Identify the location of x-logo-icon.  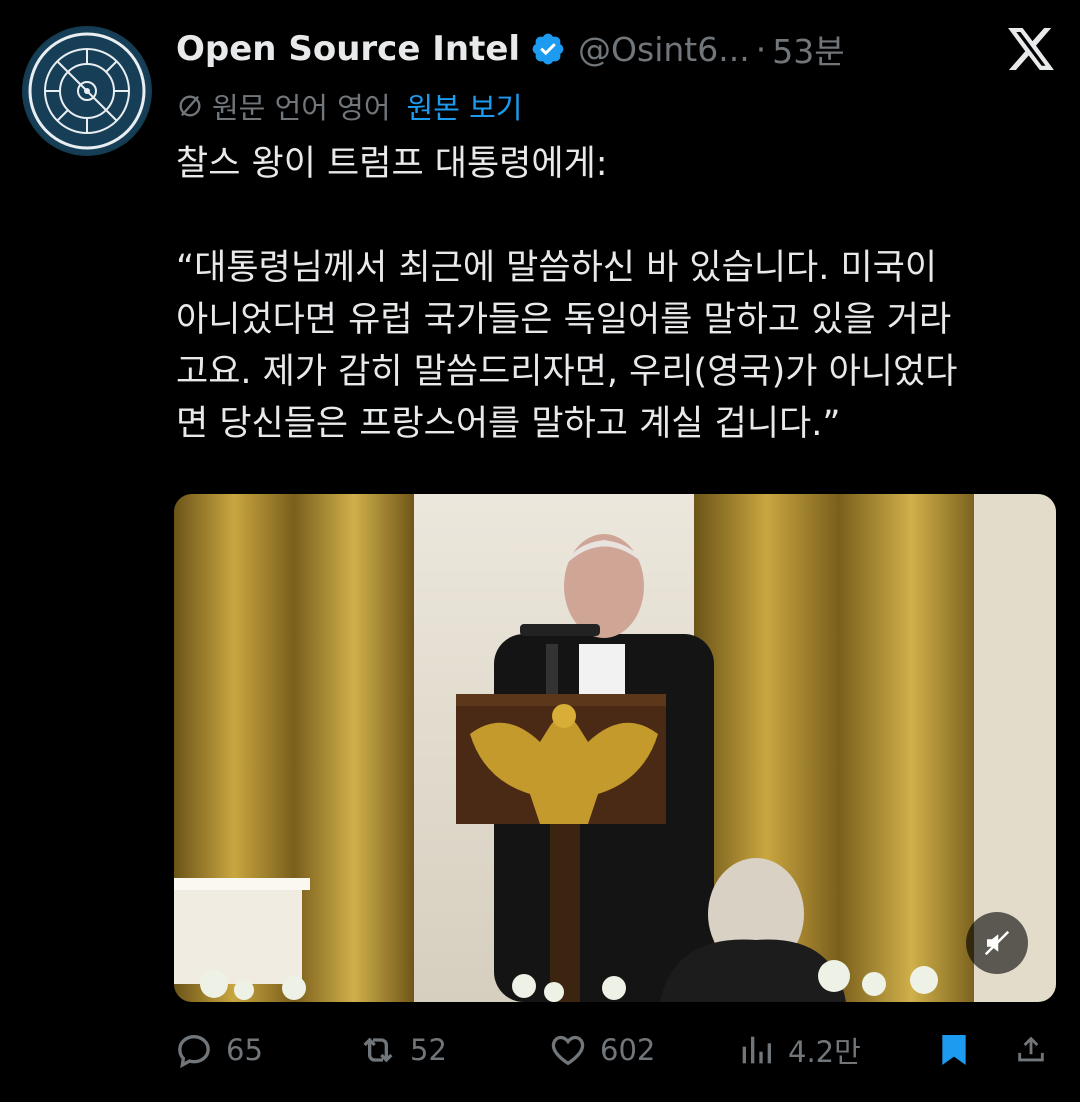
(1031, 49).